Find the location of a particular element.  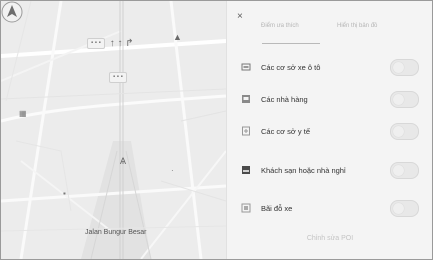

camera-icon: ▲ is located at coordinates (177, 37).